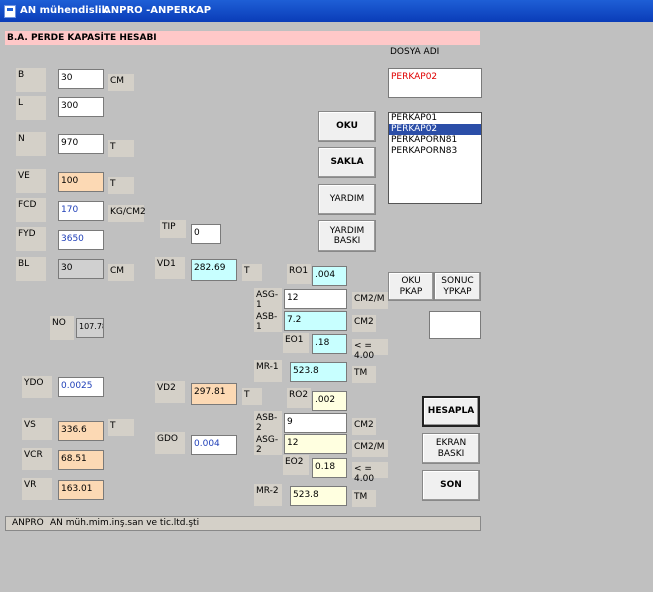 The height and width of the screenshot is (592, 653). What do you see at coordinates (214, 394) in the screenshot?
I see `vd2-field: 297.81` at bounding box center [214, 394].